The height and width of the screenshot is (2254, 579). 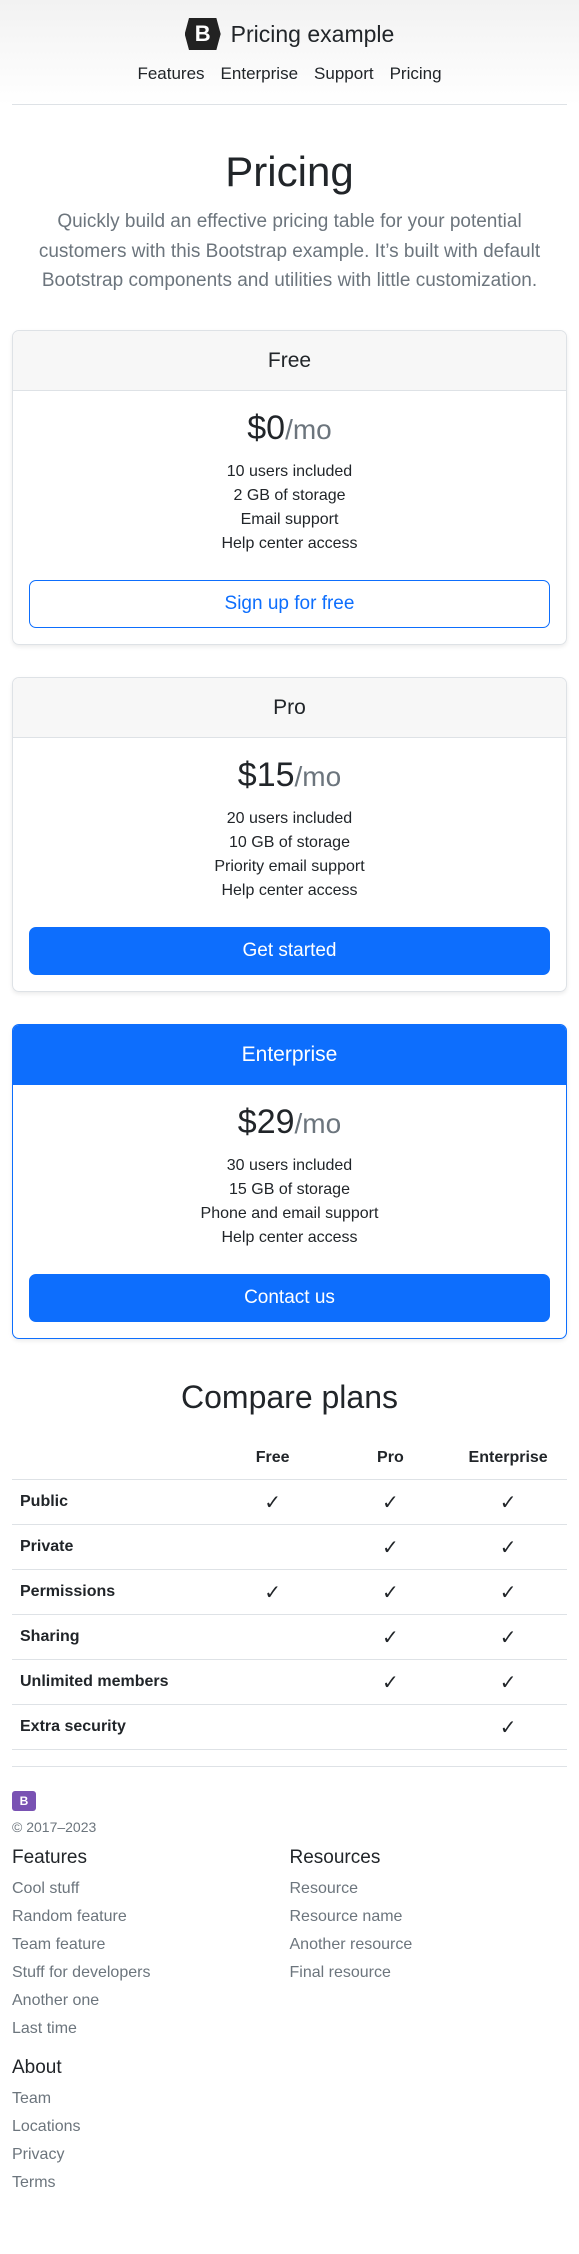 I want to click on footer-col-about: About Team Locations Privacy Terms, so click(x=151, y=2127).